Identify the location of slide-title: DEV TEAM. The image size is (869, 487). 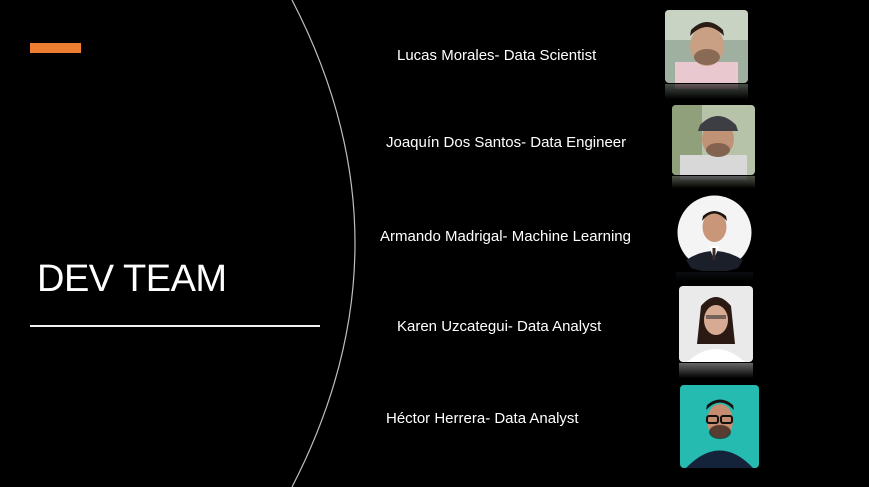
(132, 279).